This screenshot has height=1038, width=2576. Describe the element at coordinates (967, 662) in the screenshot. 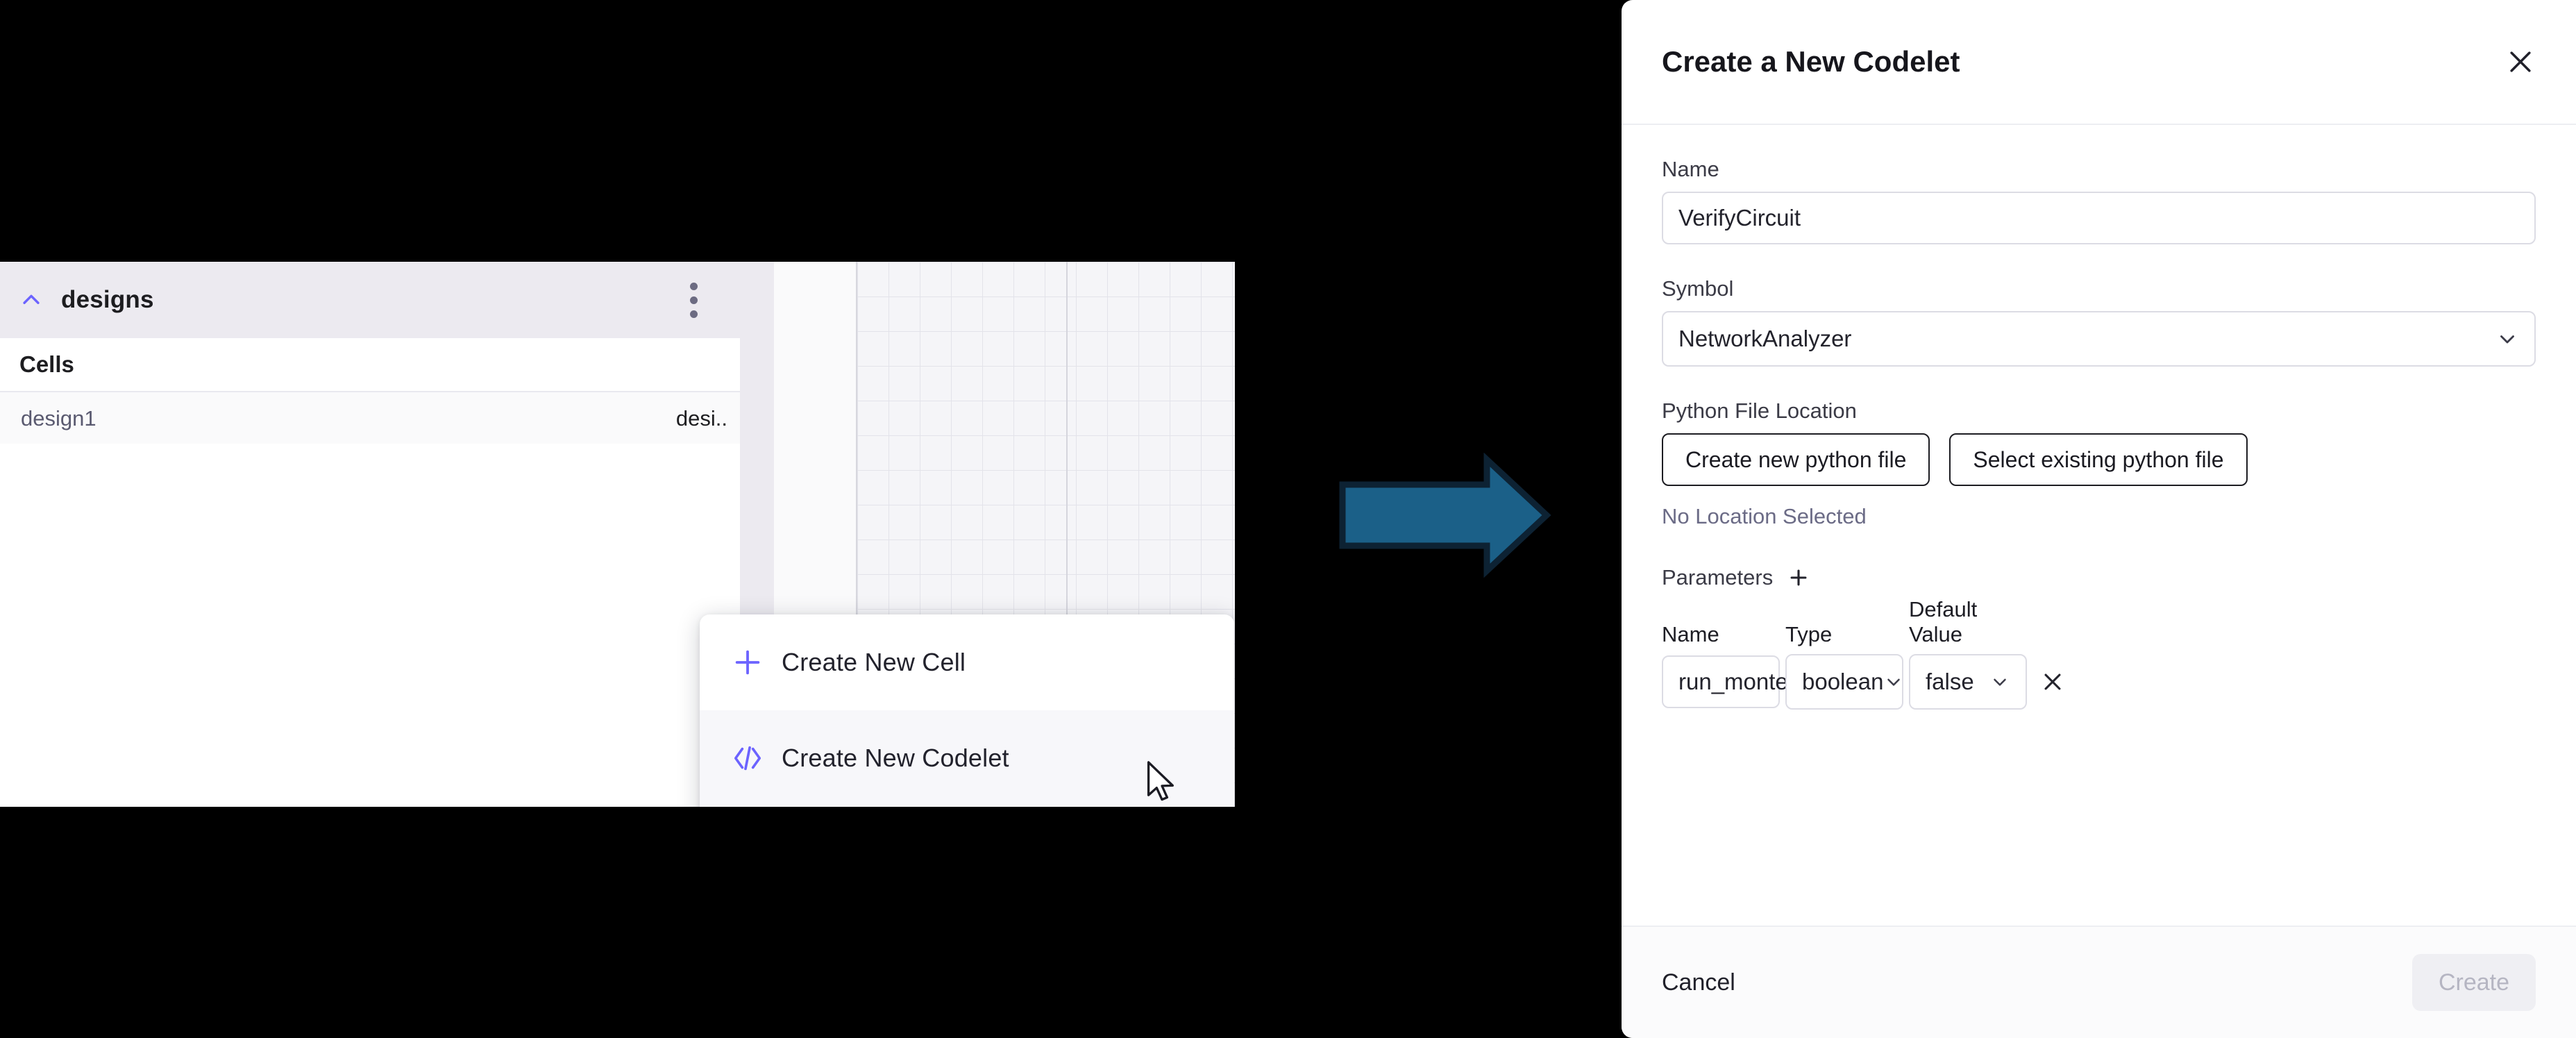

I see `menu-item-create-new-cell: Create New Cell` at that location.